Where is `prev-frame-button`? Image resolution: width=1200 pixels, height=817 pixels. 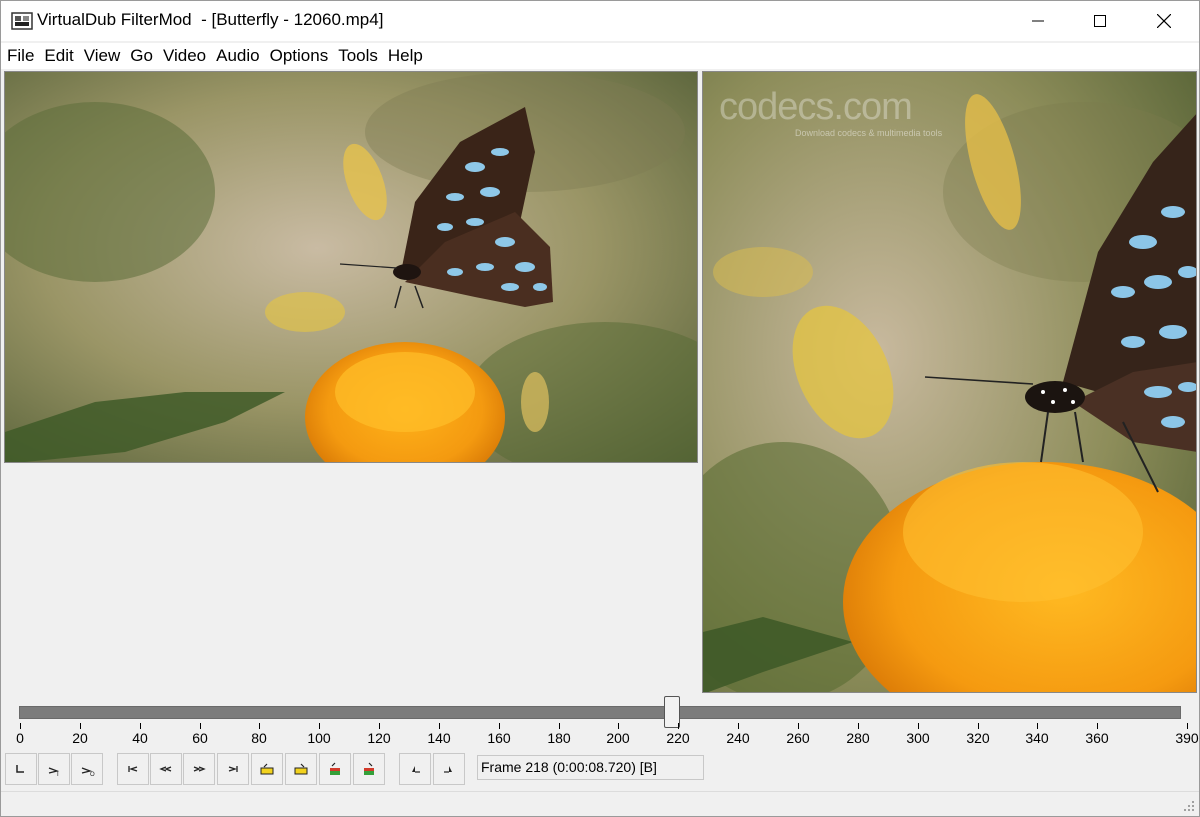
prev-frame-button is located at coordinates (166, 769).